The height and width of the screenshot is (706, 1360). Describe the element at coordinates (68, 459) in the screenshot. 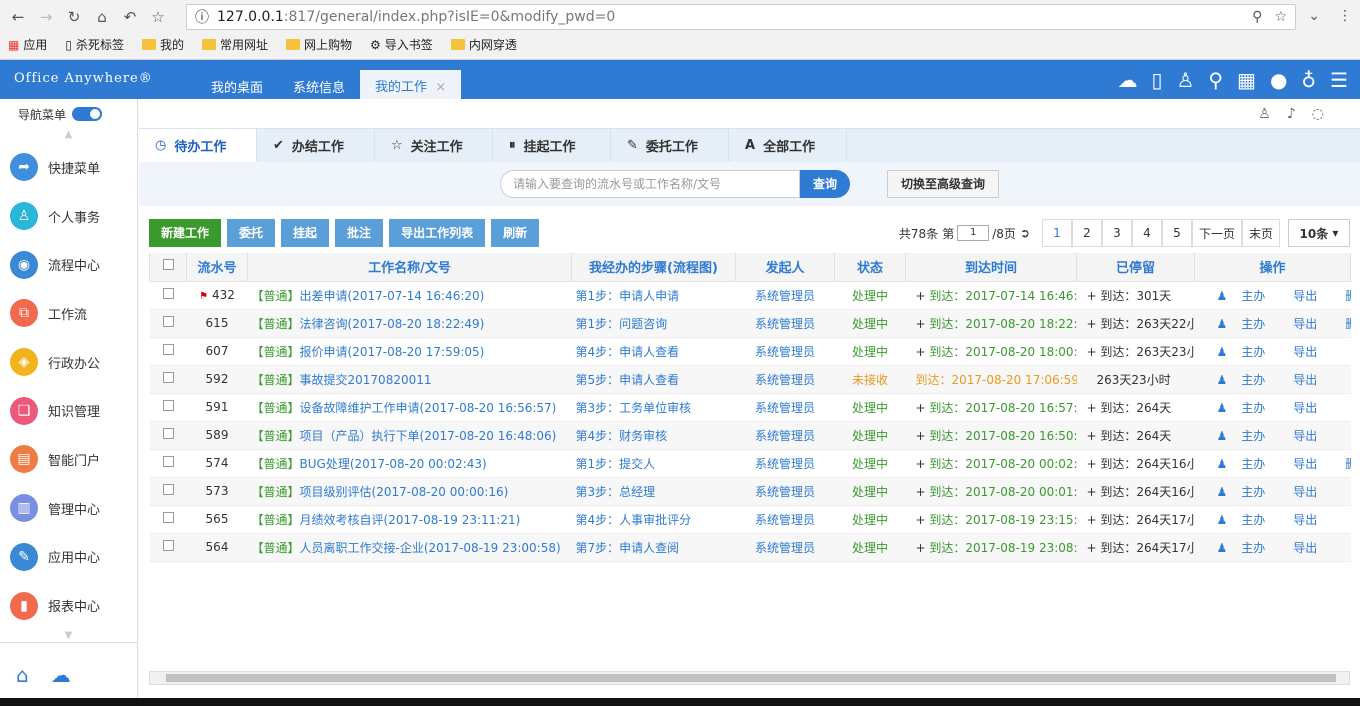

I see `sidebar-item: ▤ 智能门户` at that location.